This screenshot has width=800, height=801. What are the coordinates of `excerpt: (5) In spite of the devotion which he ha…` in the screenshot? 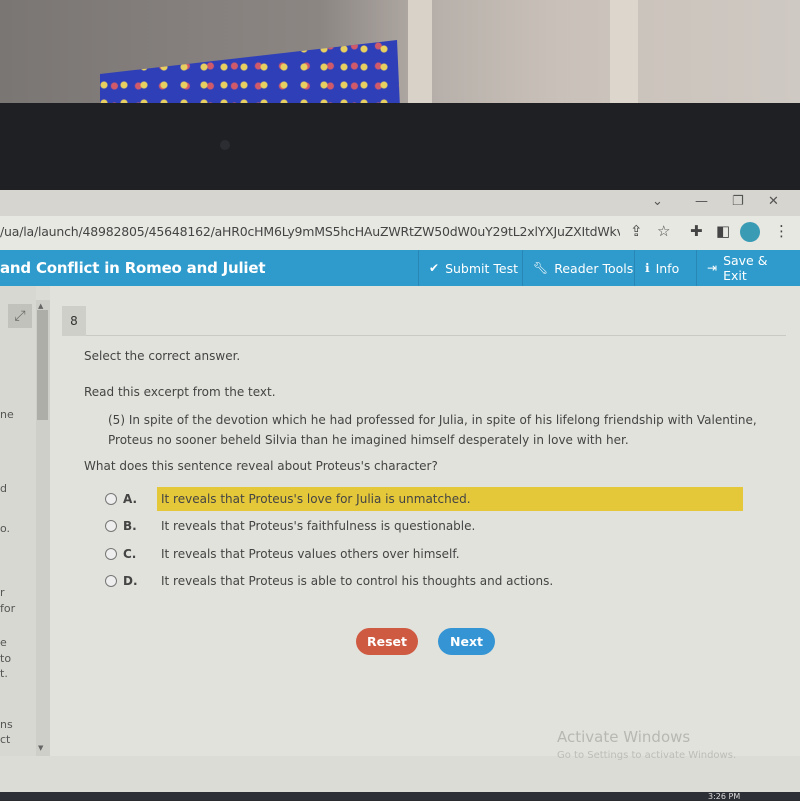 It's located at (432, 430).